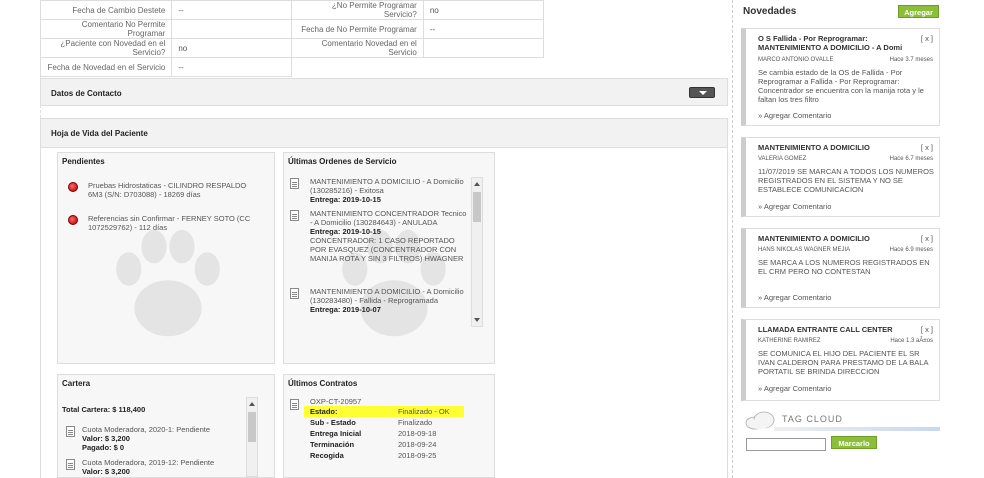  What do you see at coordinates (911, 341) in the screenshot?
I see `novedad-ago: Hace 1.3 aÃ±os` at bounding box center [911, 341].